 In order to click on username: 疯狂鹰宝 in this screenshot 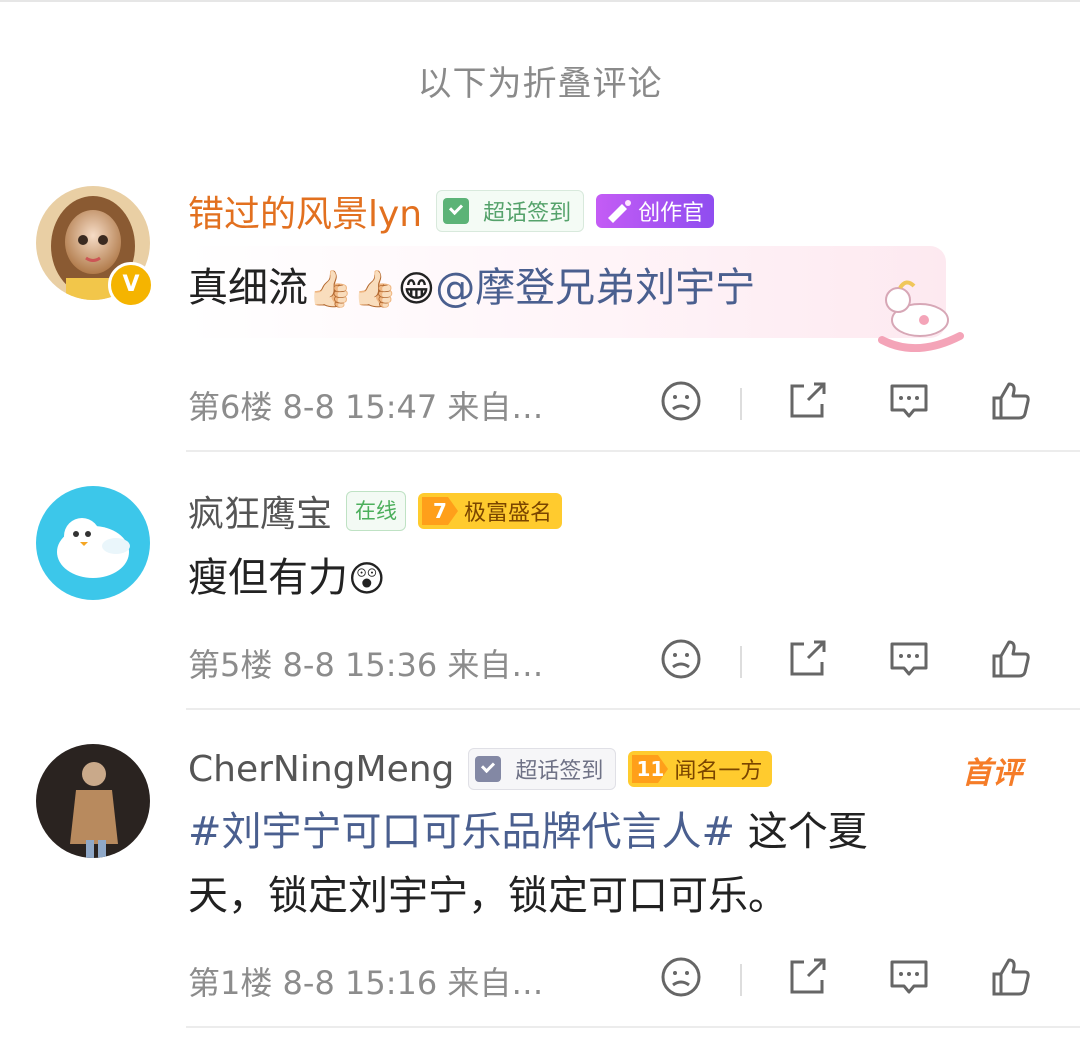, I will do `click(260, 511)`.